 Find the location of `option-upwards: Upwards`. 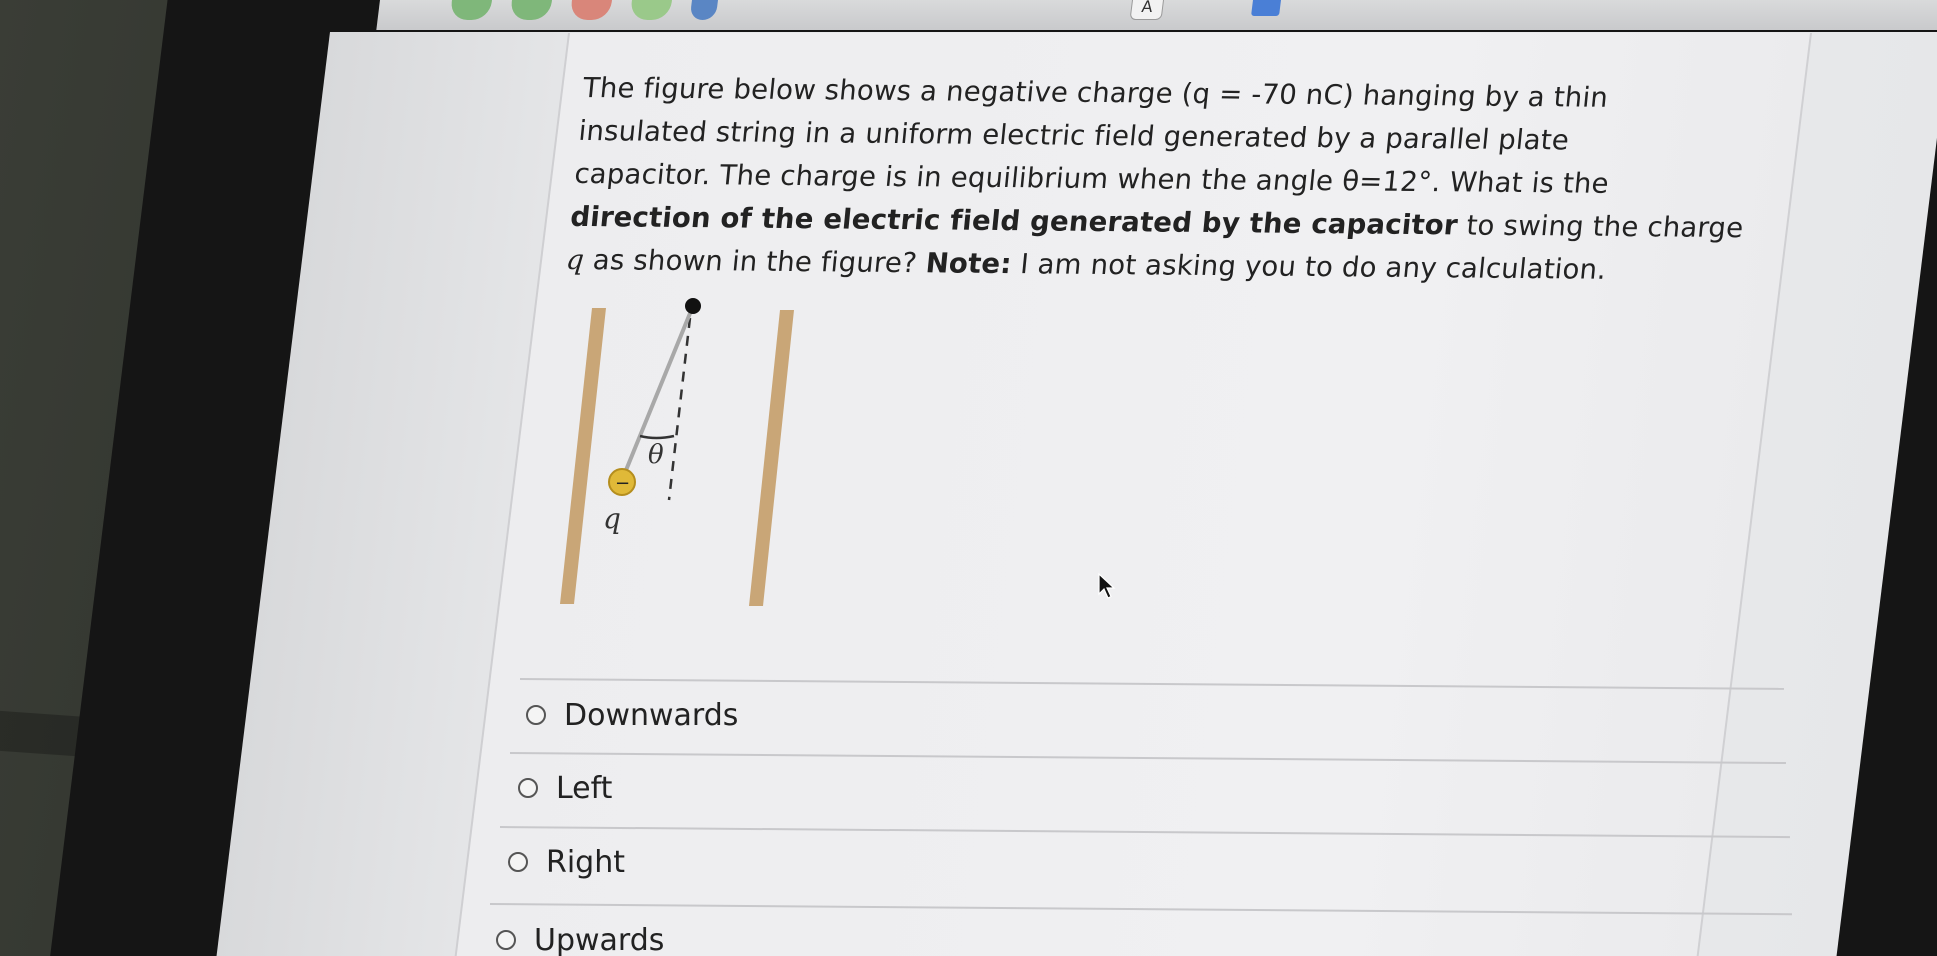

option-upwards: Upwards is located at coordinates (580, 931).